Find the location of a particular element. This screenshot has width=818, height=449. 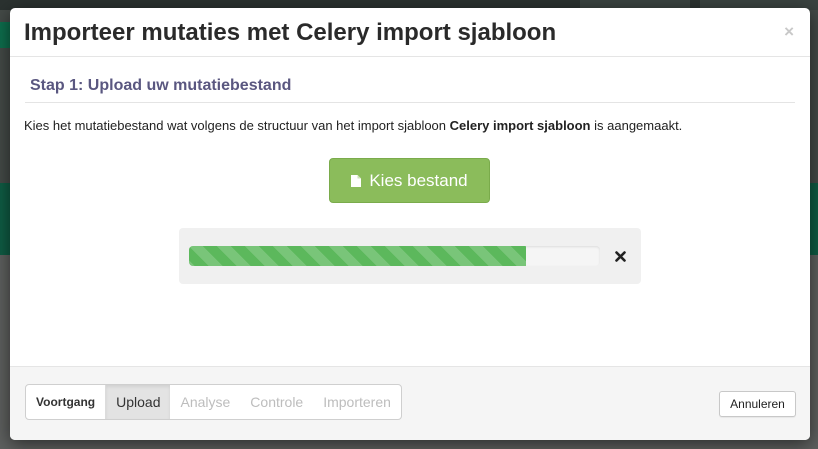

progress-bar is located at coordinates (394, 256).